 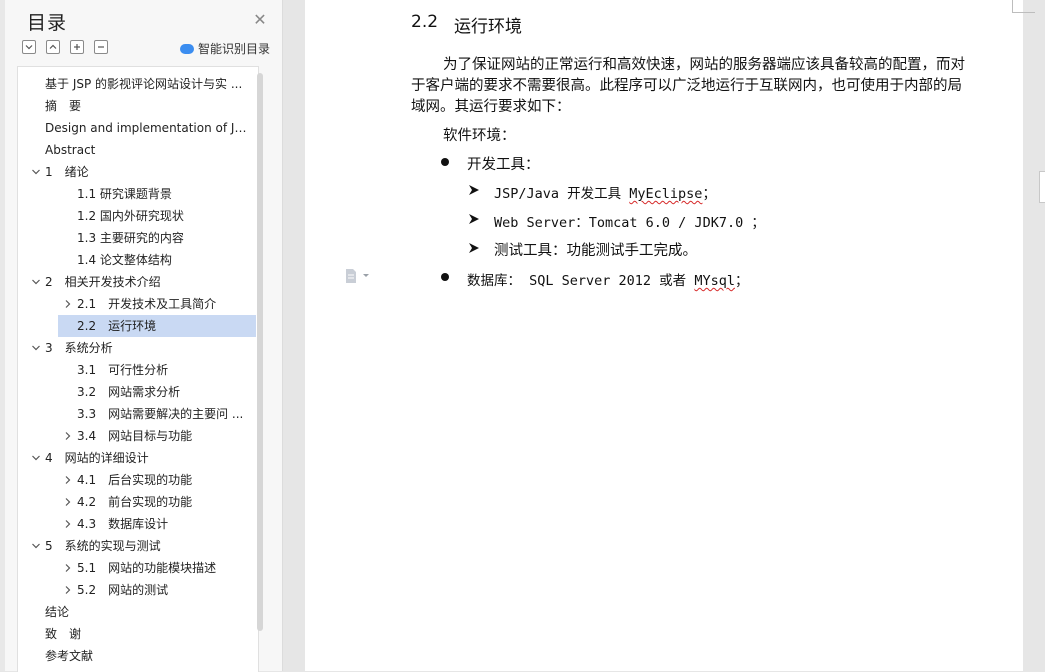 I want to click on toc-item: Abstract, so click(x=148, y=150).